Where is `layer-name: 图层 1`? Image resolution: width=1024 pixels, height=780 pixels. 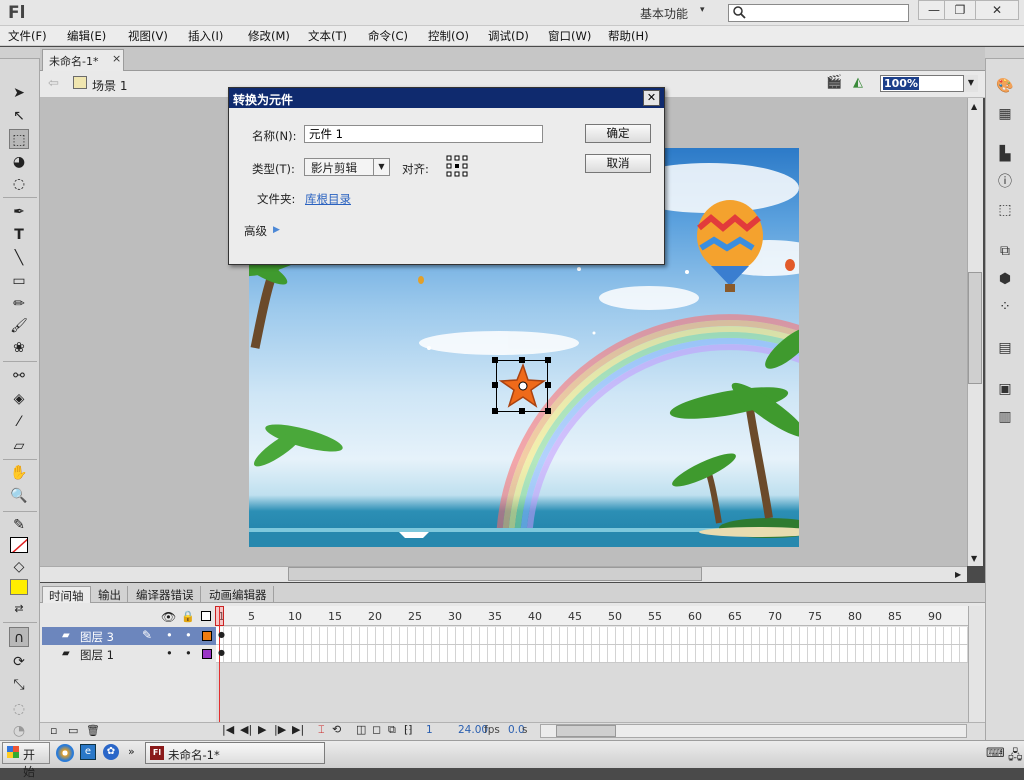 layer-name: 图层 1 is located at coordinates (97, 655).